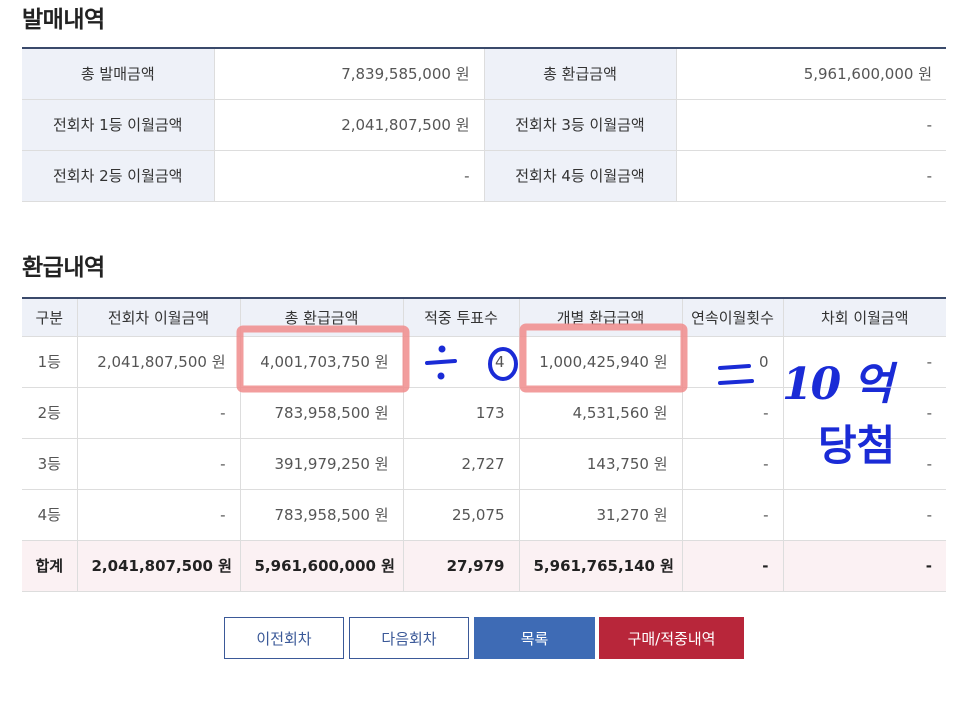  Describe the element at coordinates (600, 317) in the screenshot. I see `col-header-individual-refund: 개별 환급금액` at that location.